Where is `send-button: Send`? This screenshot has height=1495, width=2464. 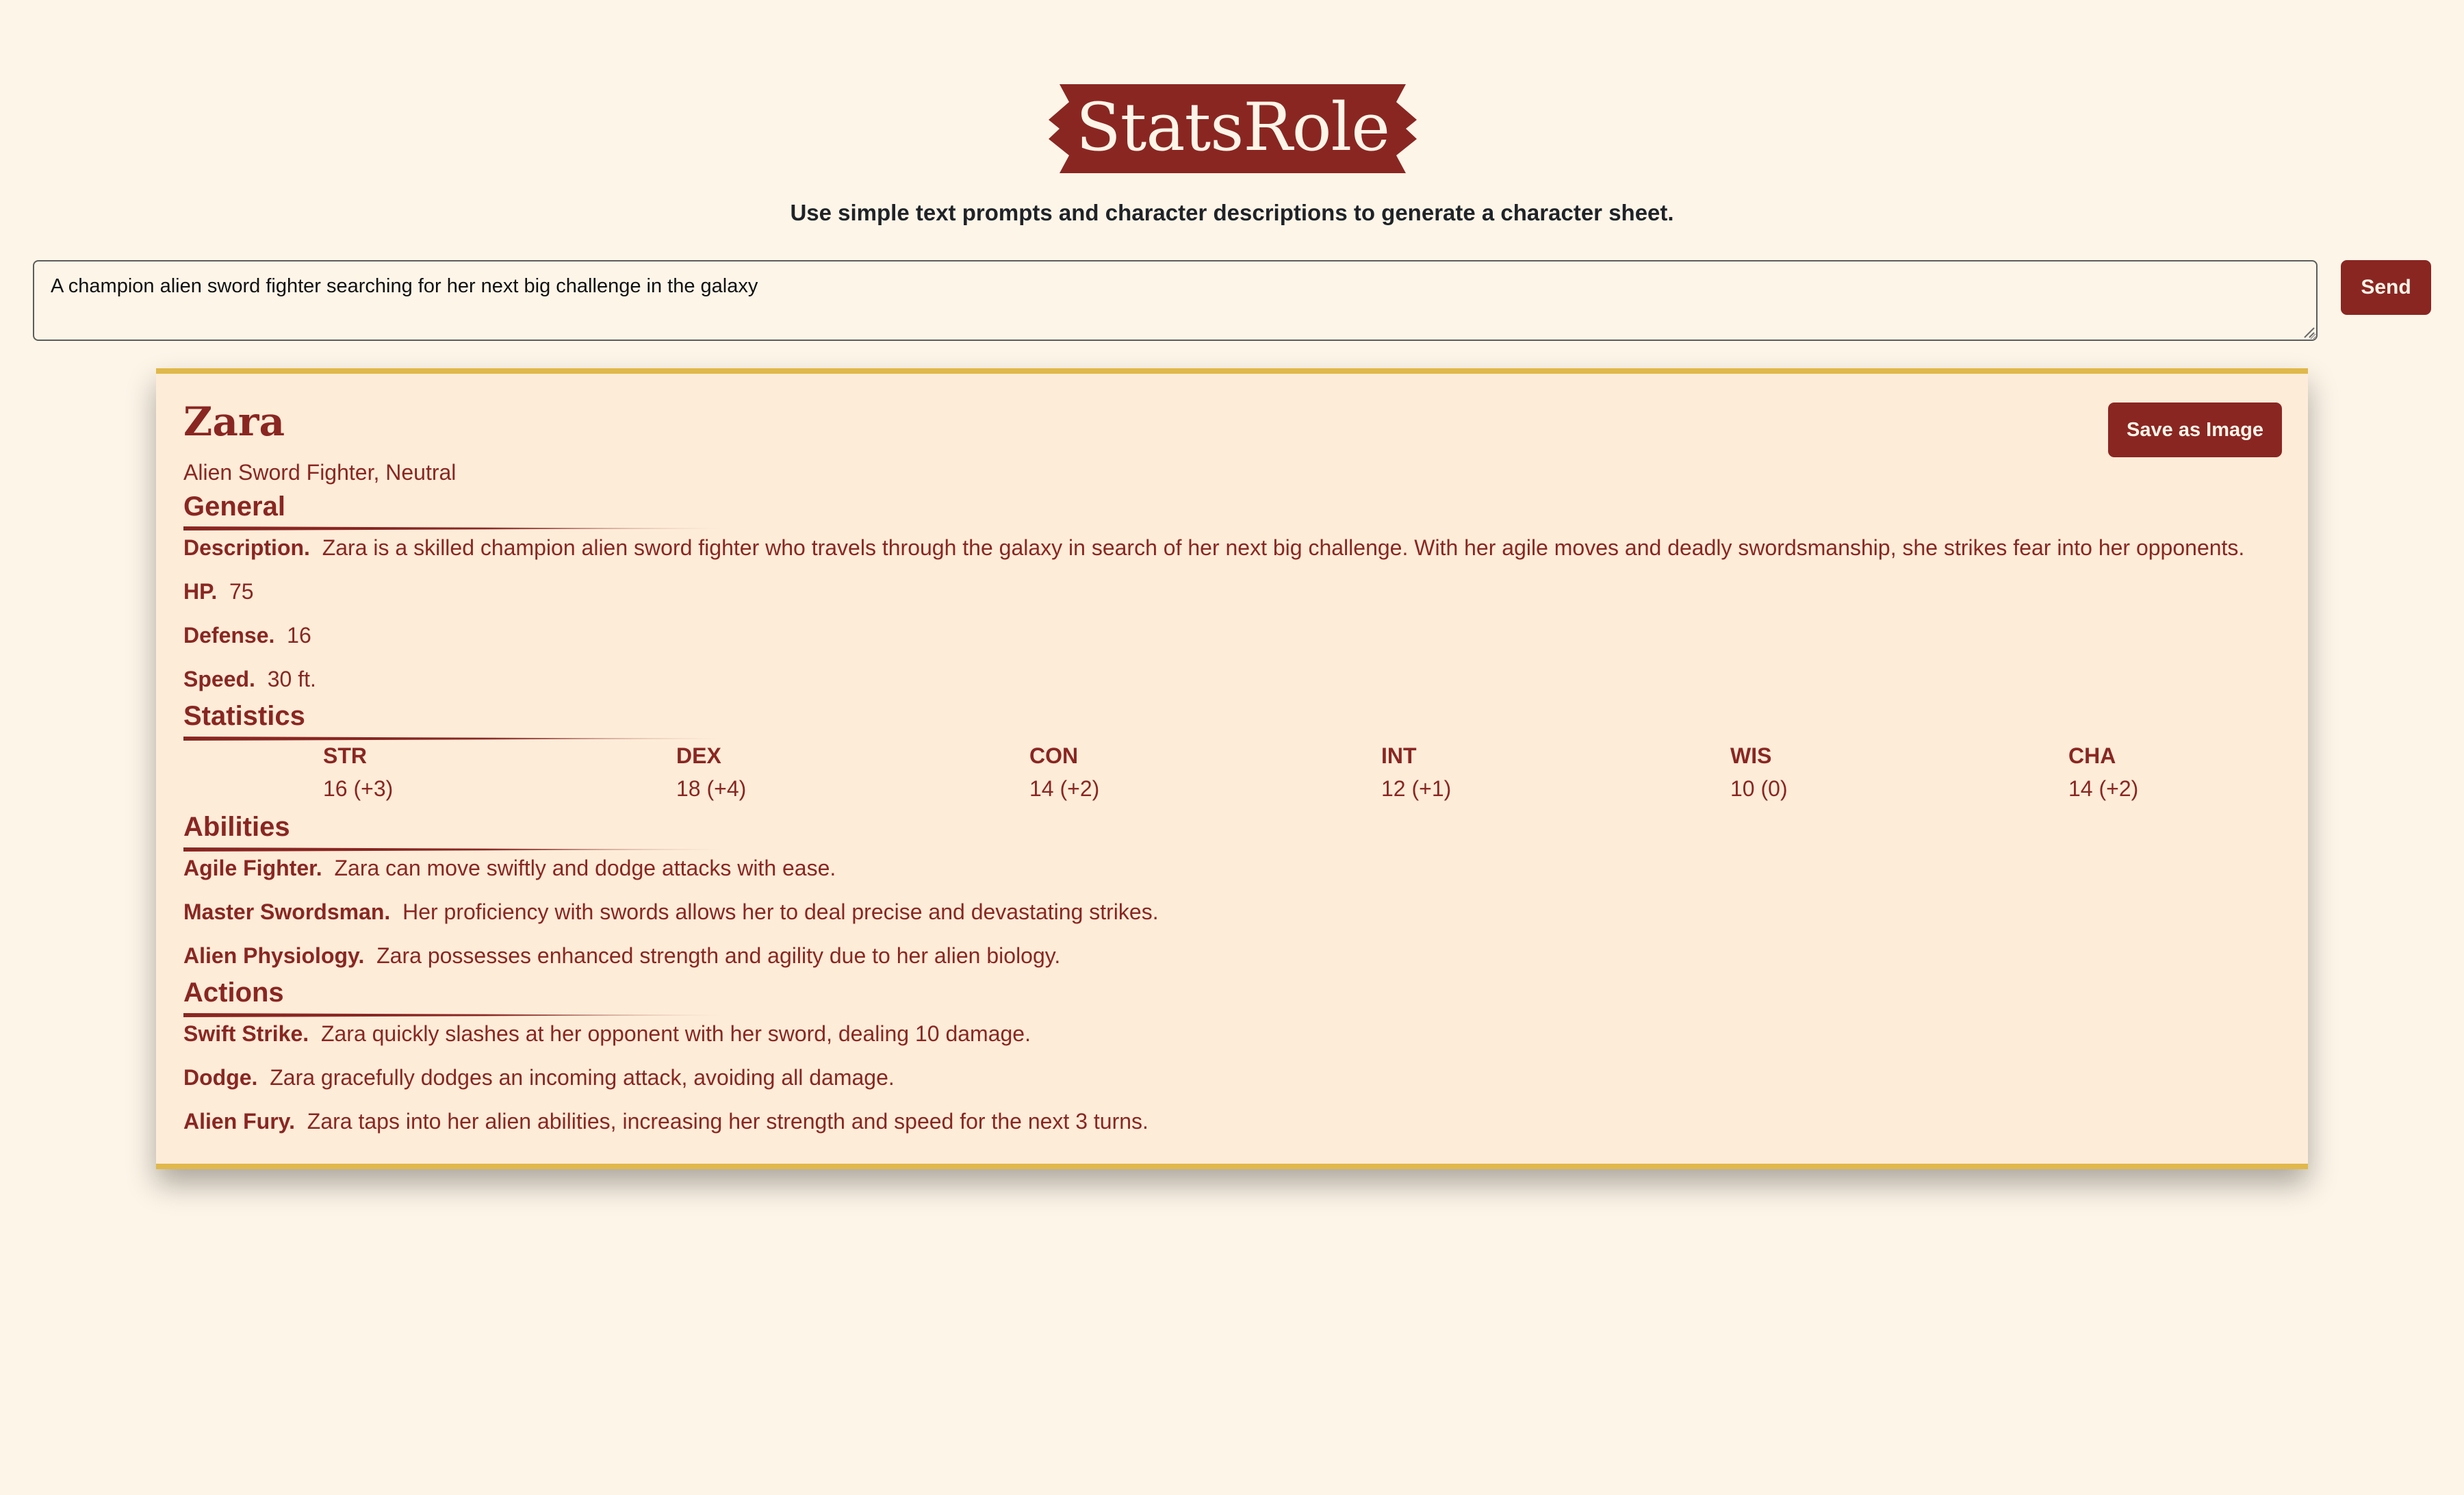
send-button: Send is located at coordinates (2386, 287).